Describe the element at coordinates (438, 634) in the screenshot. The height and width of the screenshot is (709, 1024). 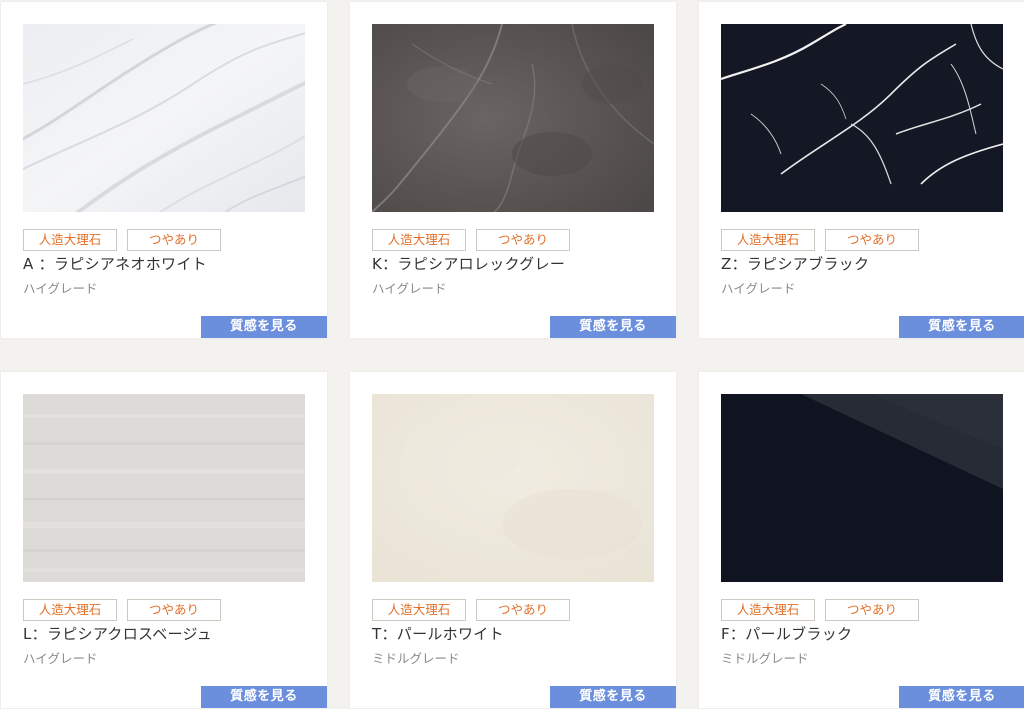
I see `product-name: T：パールホワイト` at that location.